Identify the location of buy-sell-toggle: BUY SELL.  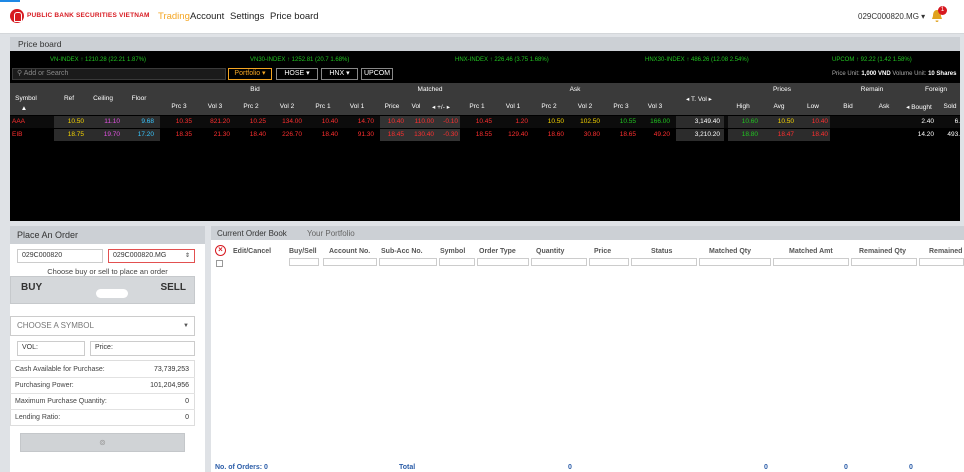
(102, 290).